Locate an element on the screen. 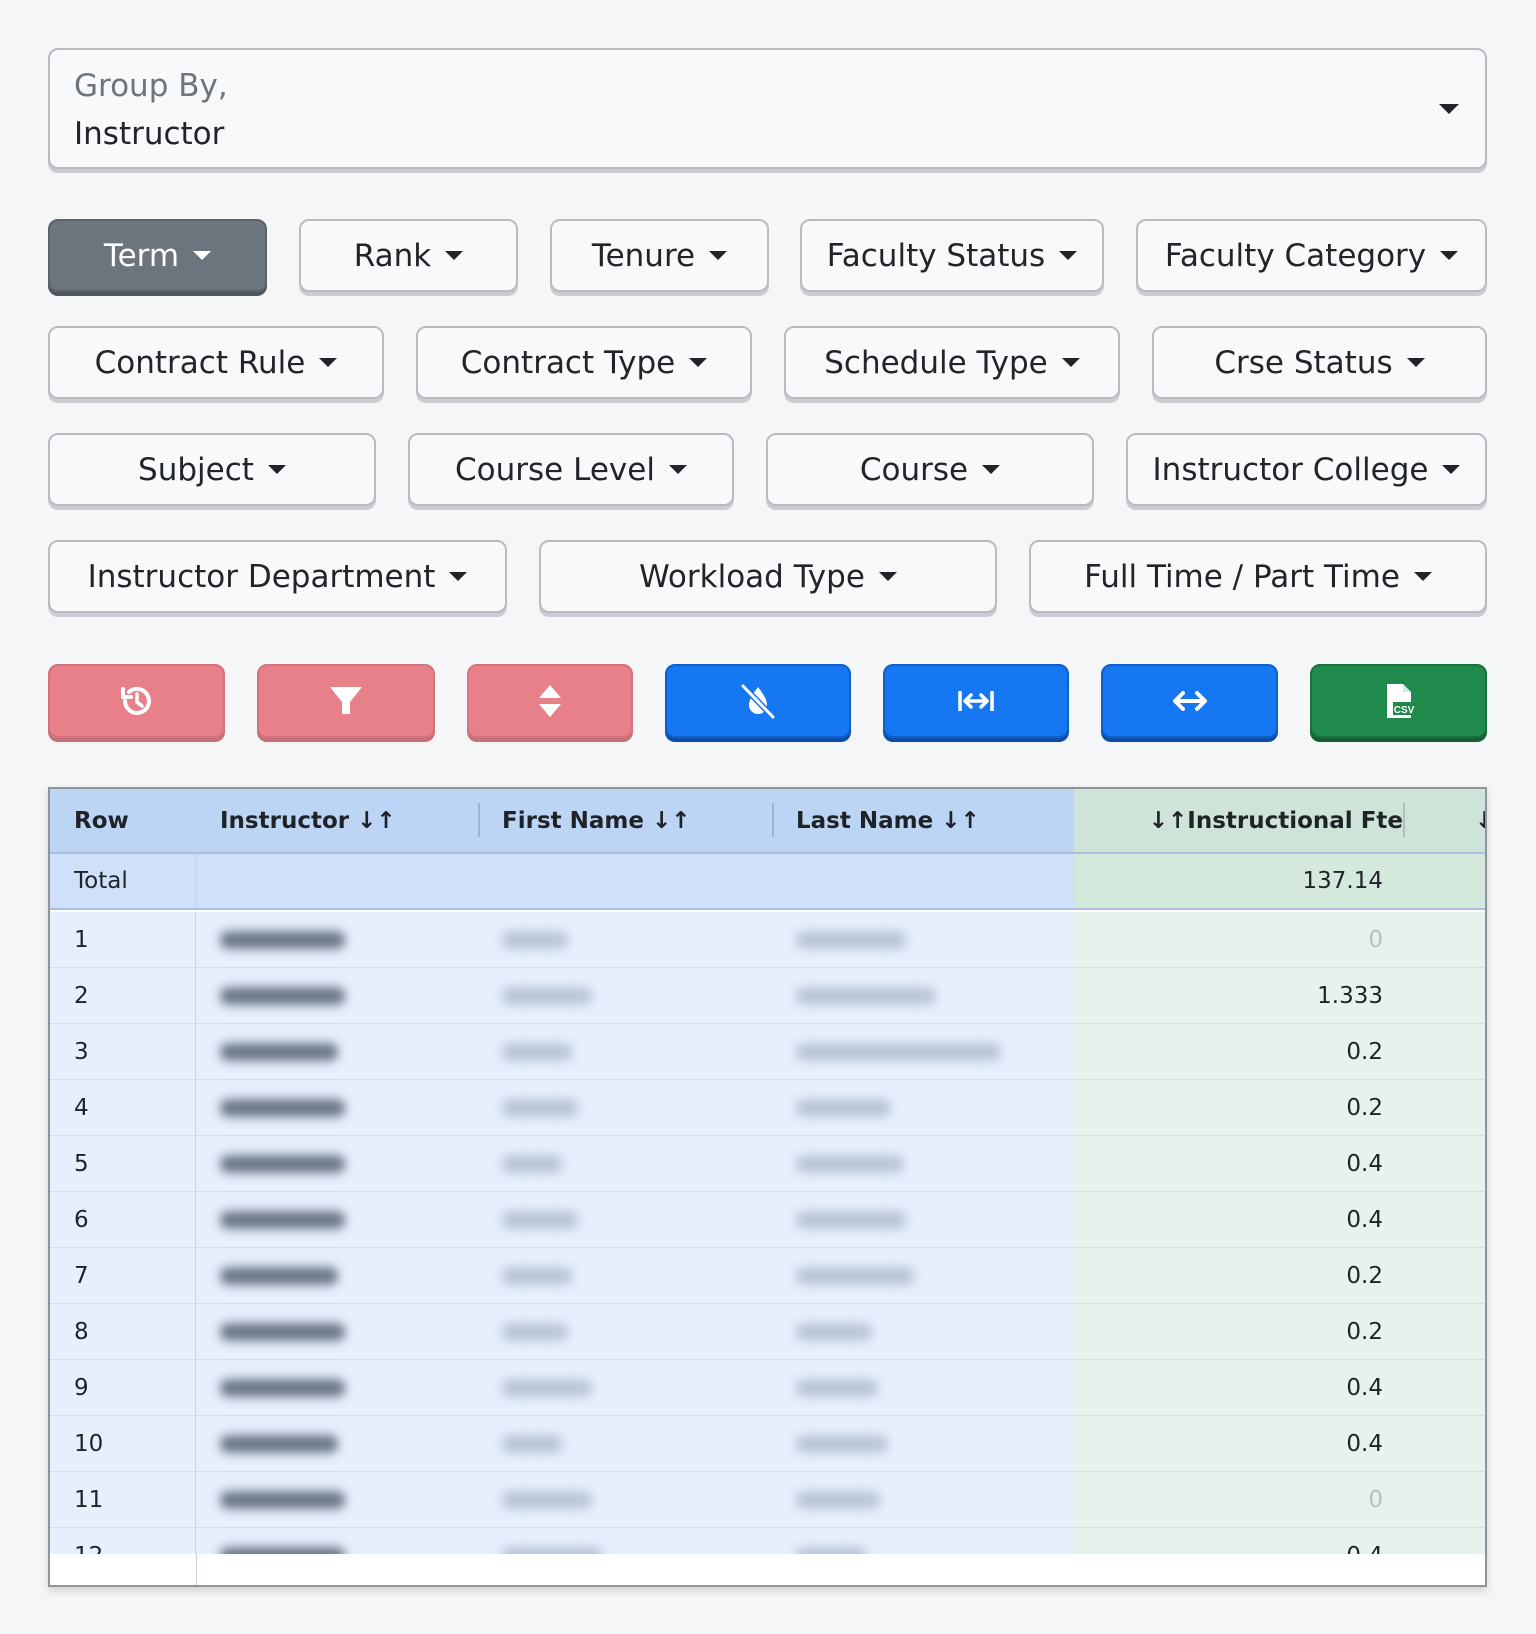 Image resolution: width=1536 pixels, height=1634 pixels. filter-course-dropdown: Course is located at coordinates (930, 469).